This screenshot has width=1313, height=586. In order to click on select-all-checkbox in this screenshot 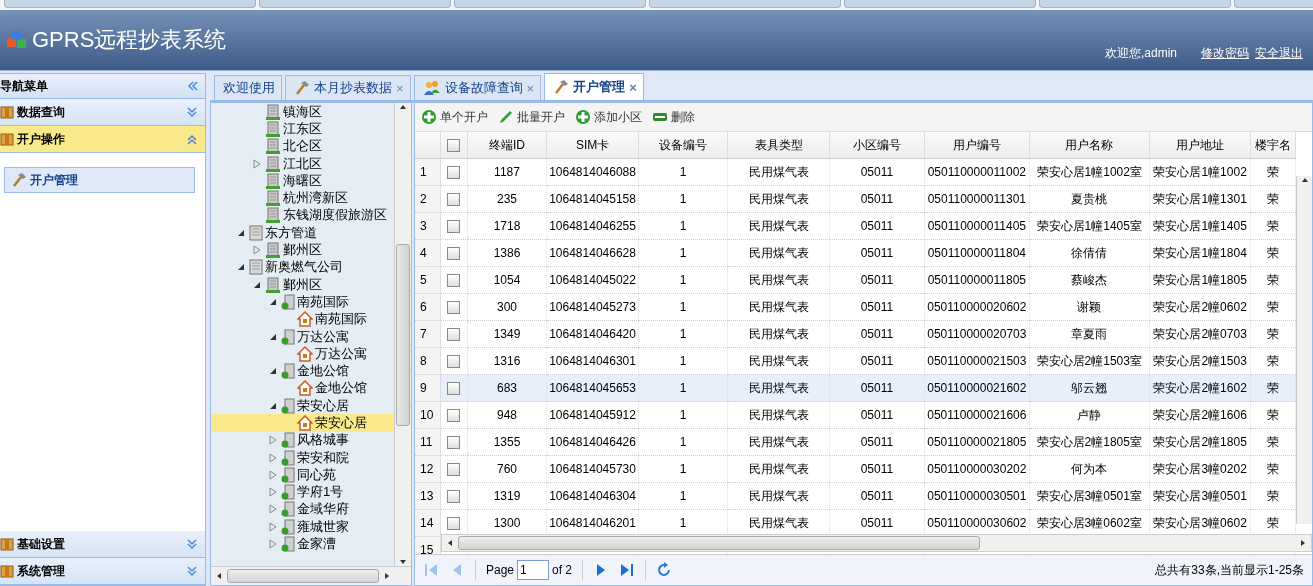, I will do `click(454, 146)`.